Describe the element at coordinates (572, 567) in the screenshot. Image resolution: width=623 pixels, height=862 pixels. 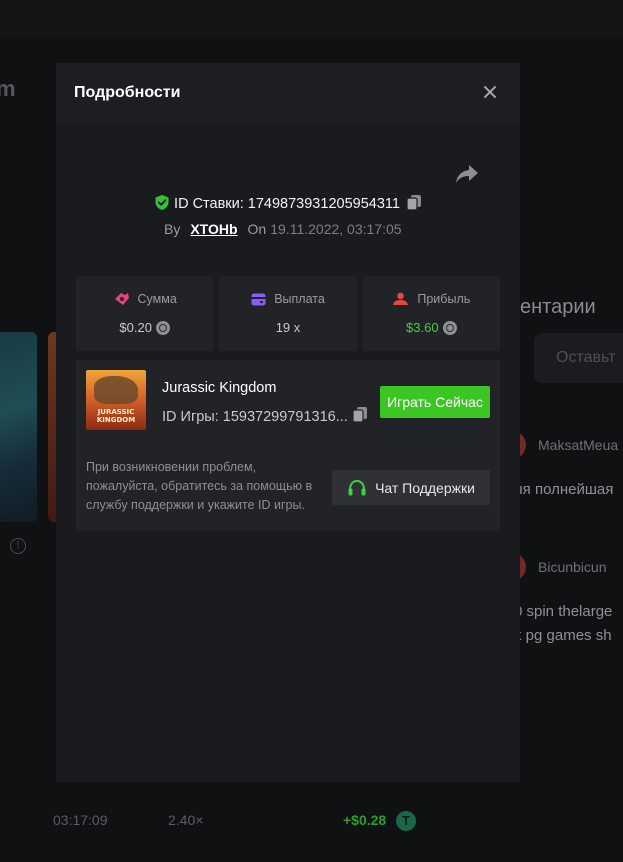
I see `comment-username: Bicunbicun` at that location.